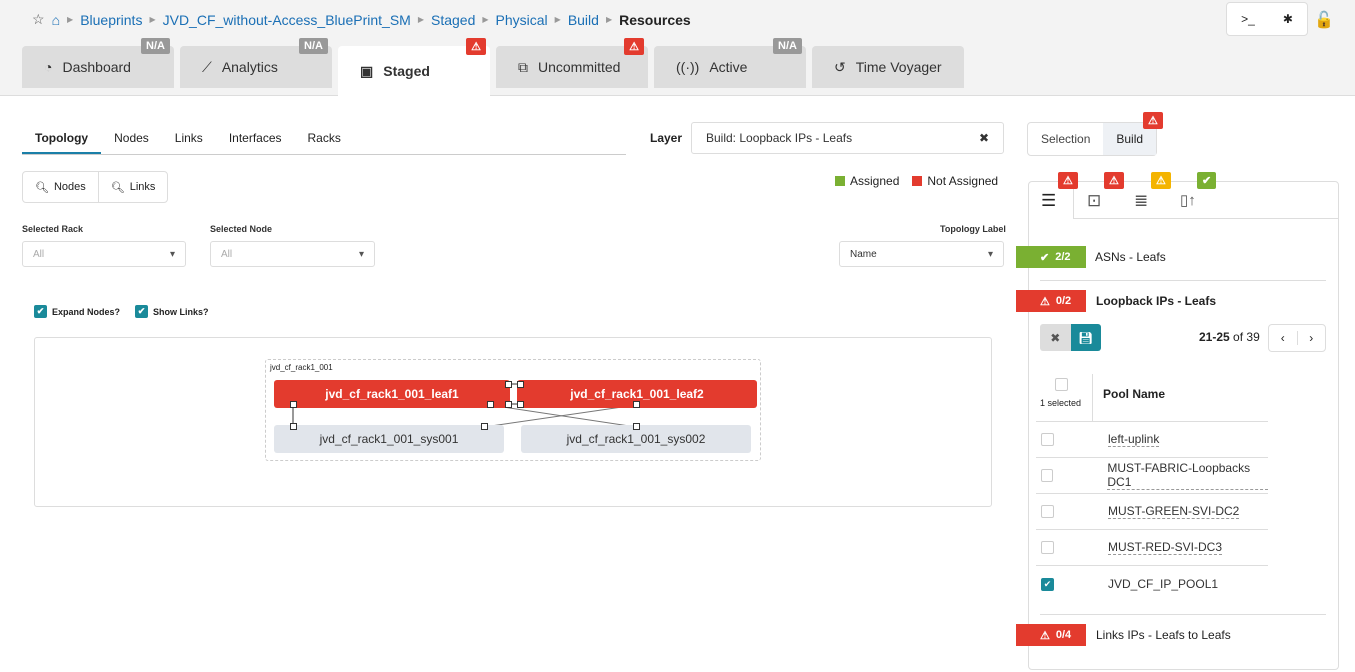  I want to click on clear-button: ✖, so click(1055, 337).